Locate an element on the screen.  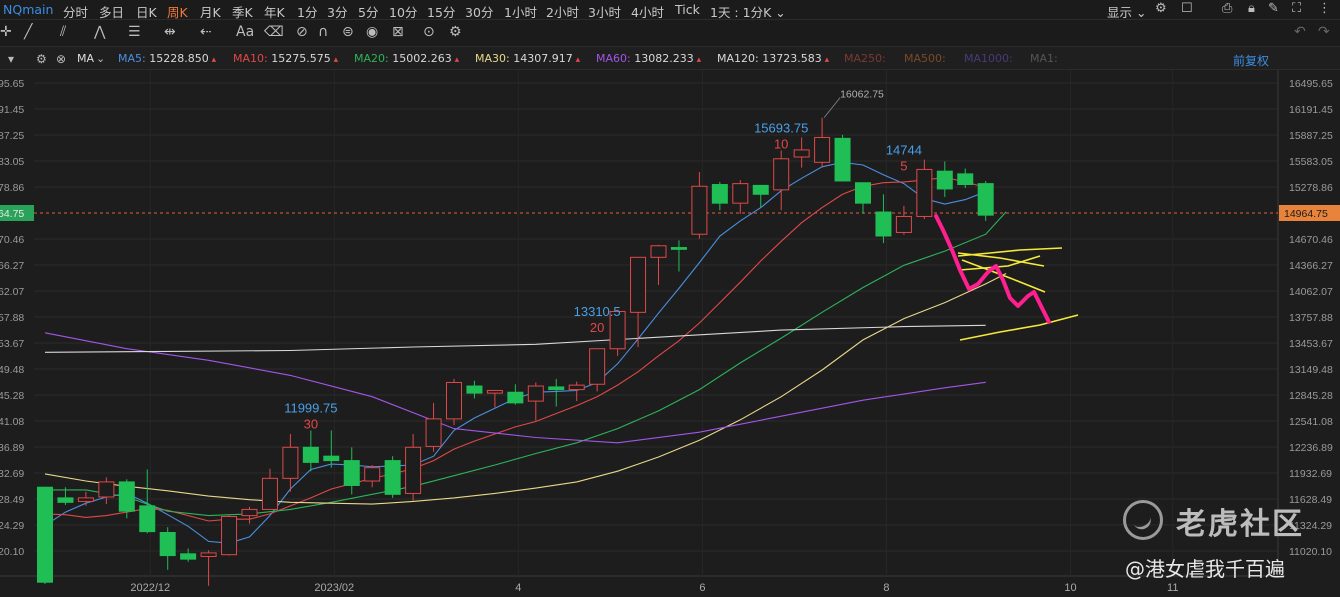
period-tab: 季K is located at coordinates (242, 11).